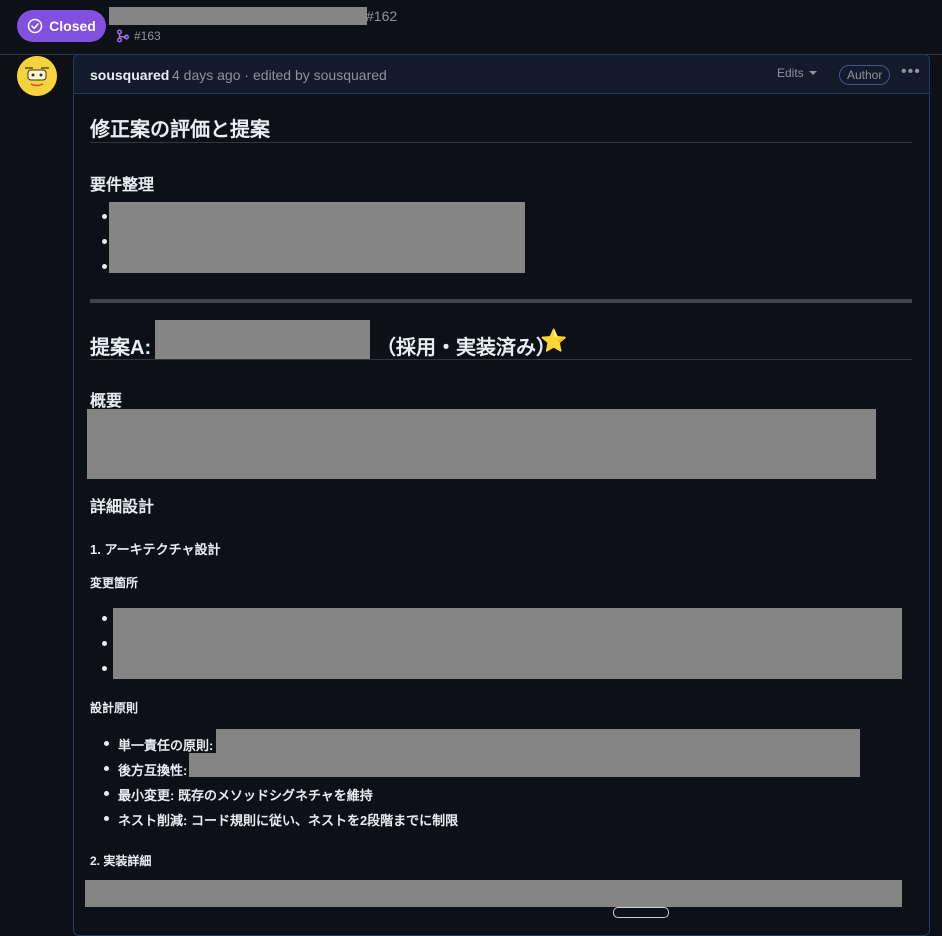  Describe the element at coordinates (466, 348) in the screenshot. I see `heading-proposal-a-suffix: （採用・実装済み）` at that location.